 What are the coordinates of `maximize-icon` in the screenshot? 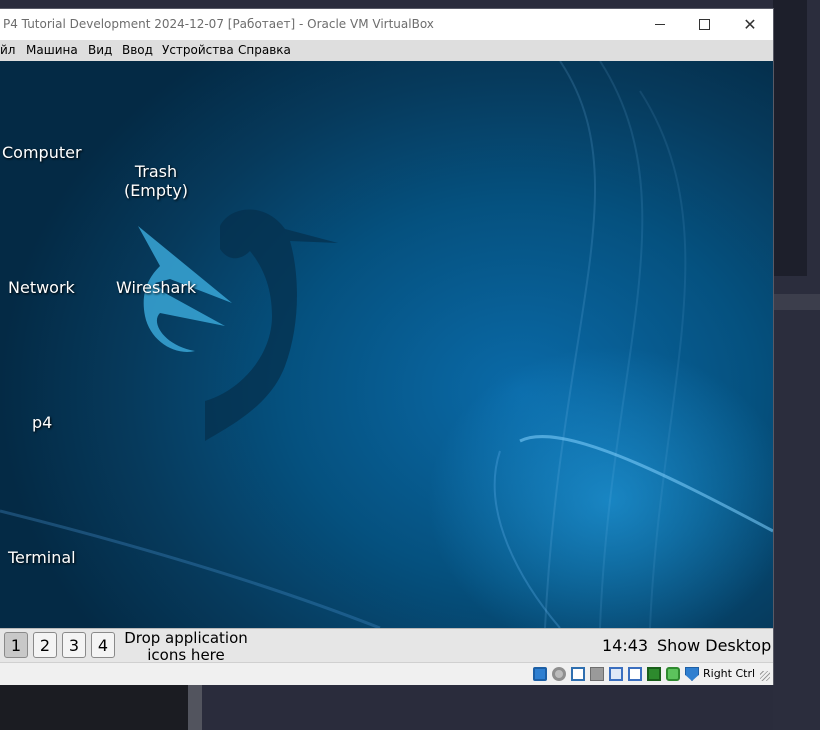 It's located at (704, 24).